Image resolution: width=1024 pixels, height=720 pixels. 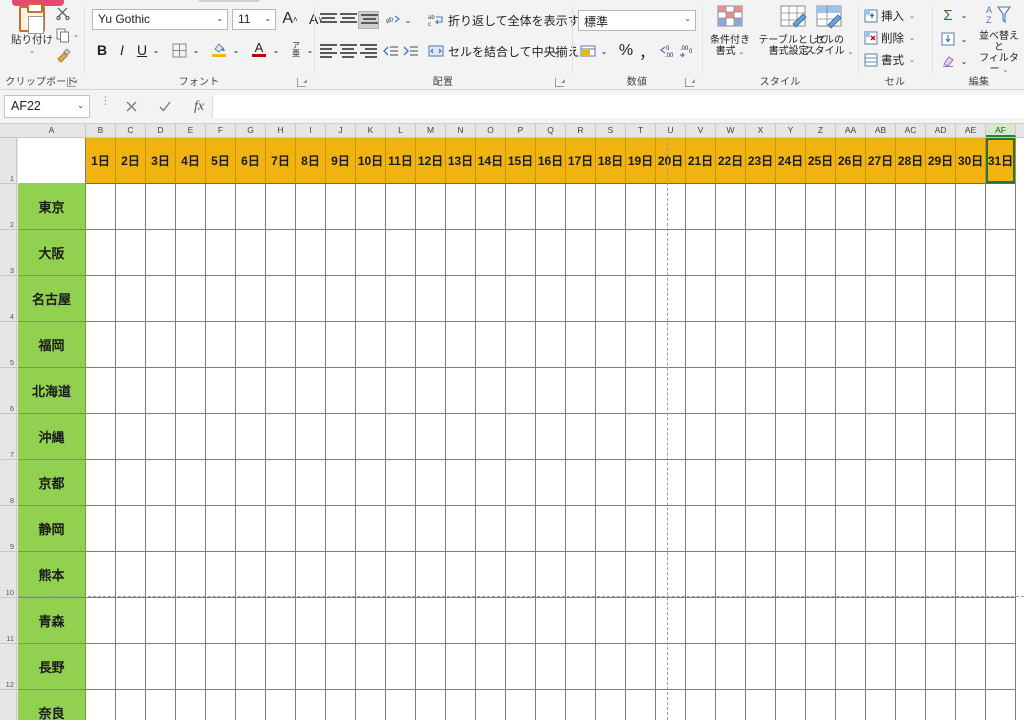 I want to click on column-header-AA: AA, so click(x=851, y=130).